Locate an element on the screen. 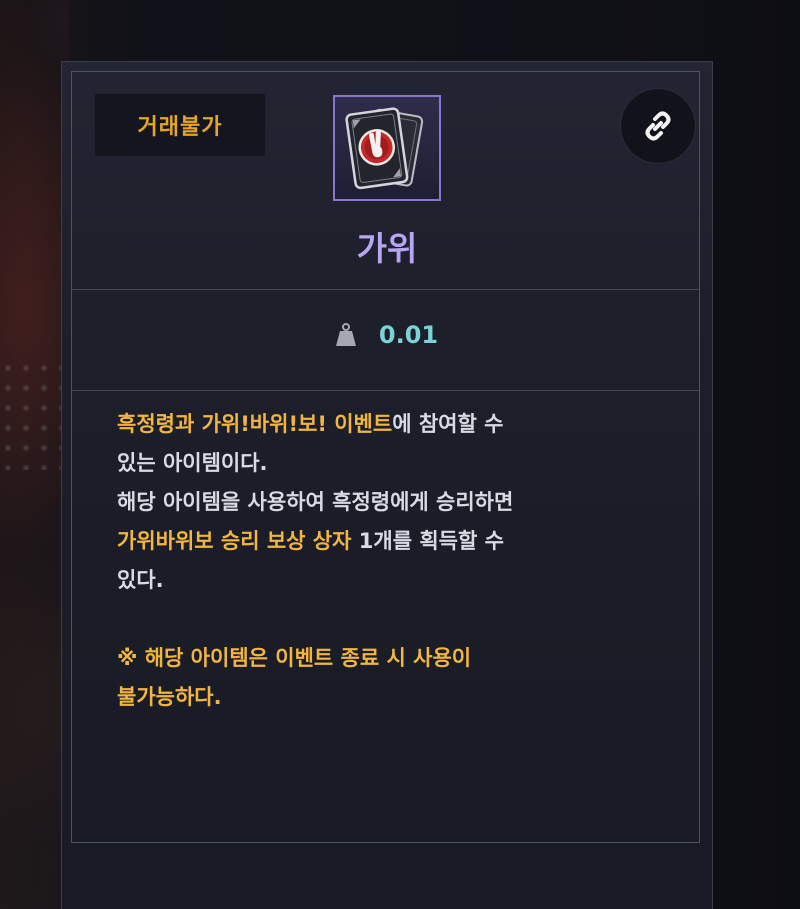 Image resolution: width=800 pixels, height=909 pixels. item-icon-frame is located at coordinates (387, 148).